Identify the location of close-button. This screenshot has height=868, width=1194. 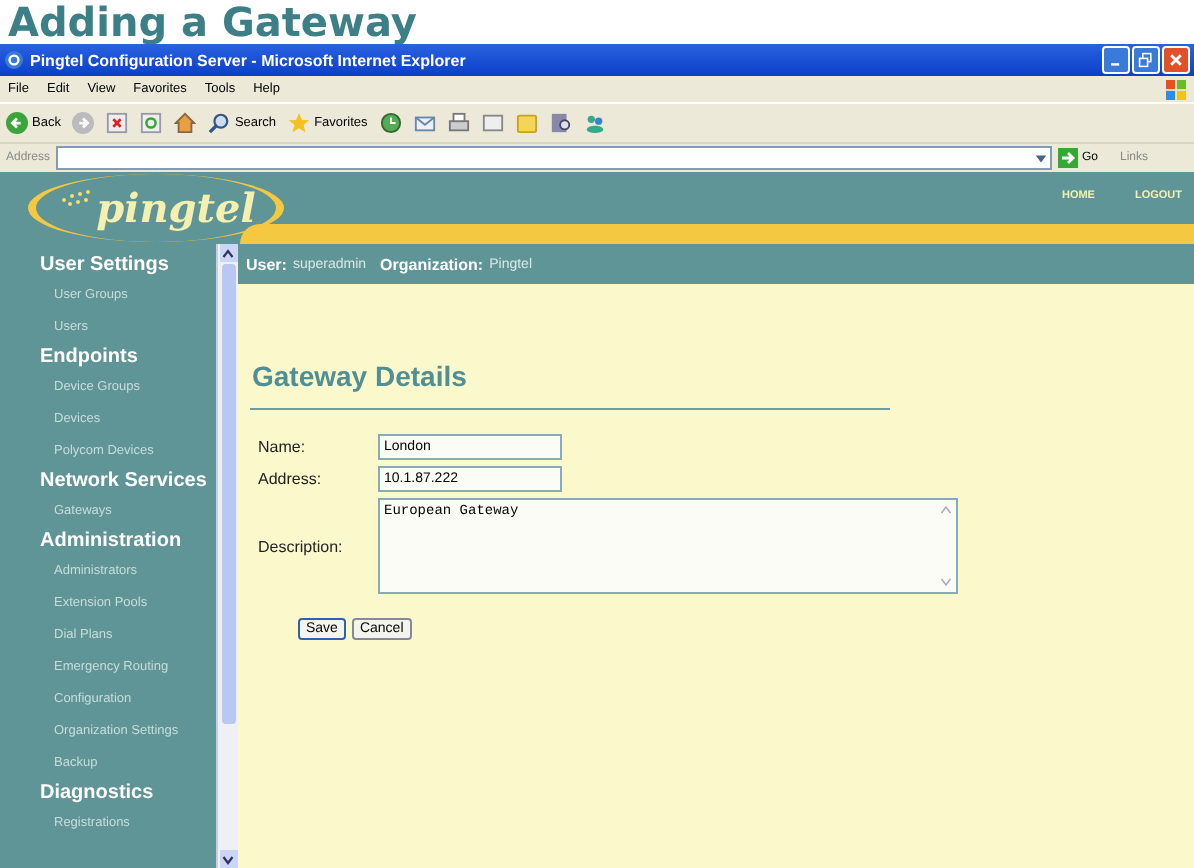
(1176, 60).